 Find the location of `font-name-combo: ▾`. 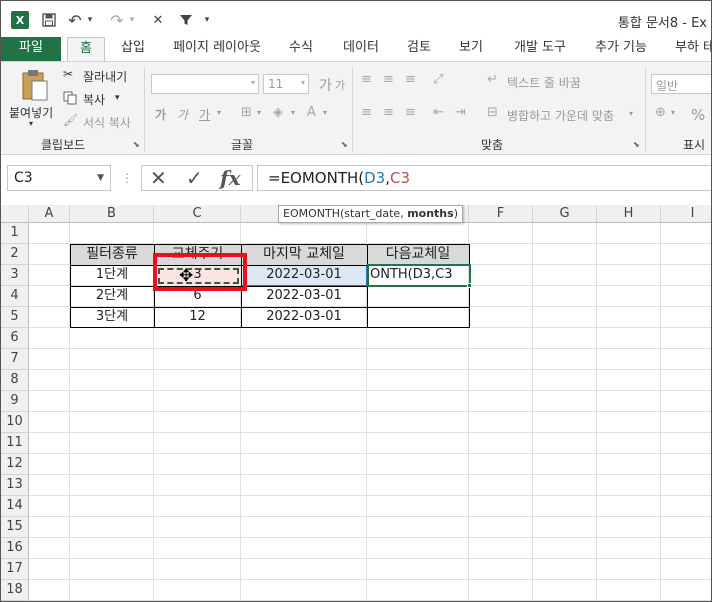

font-name-combo: ▾ is located at coordinates (205, 84).